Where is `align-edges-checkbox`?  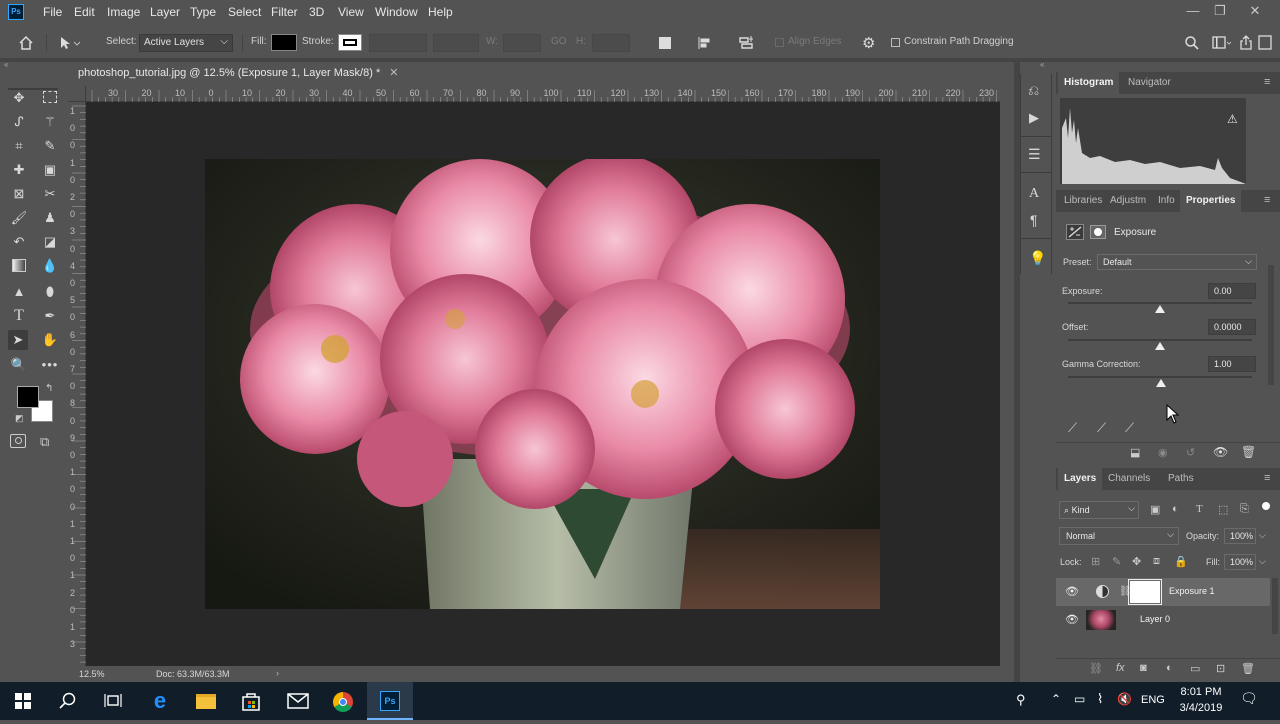 align-edges-checkbox is located at coordinates (779, 42).